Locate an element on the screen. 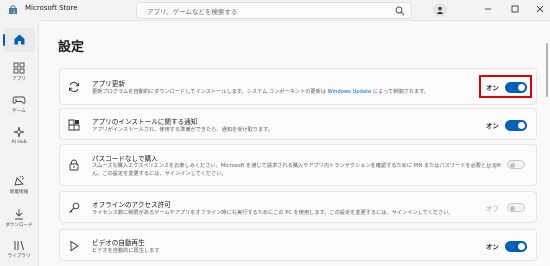 The height and width of the screenshot is (266, 550). title-bar: Microsoft Store アプリ、ゲームなどを検索する is located at coordinates (275, 10).